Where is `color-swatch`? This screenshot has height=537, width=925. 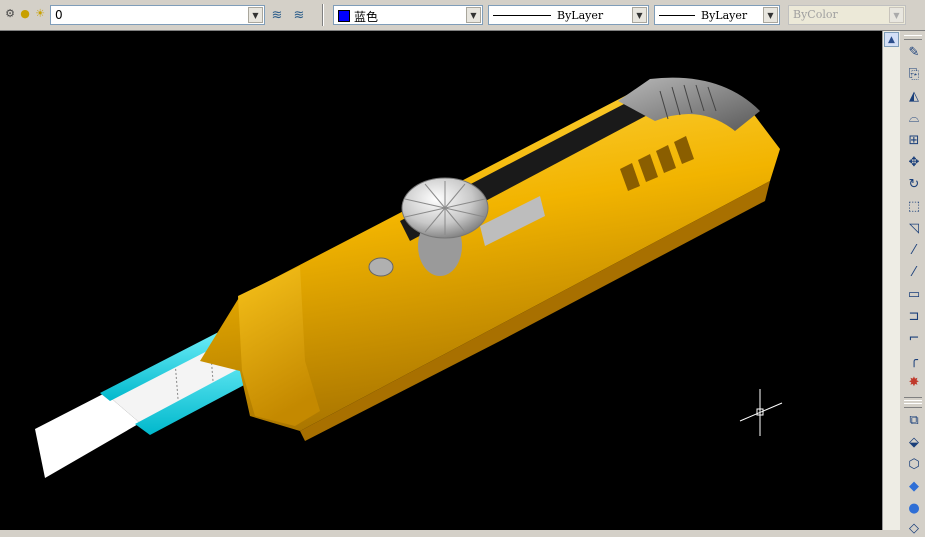 color-swatch is located at coordinates (344, 16).